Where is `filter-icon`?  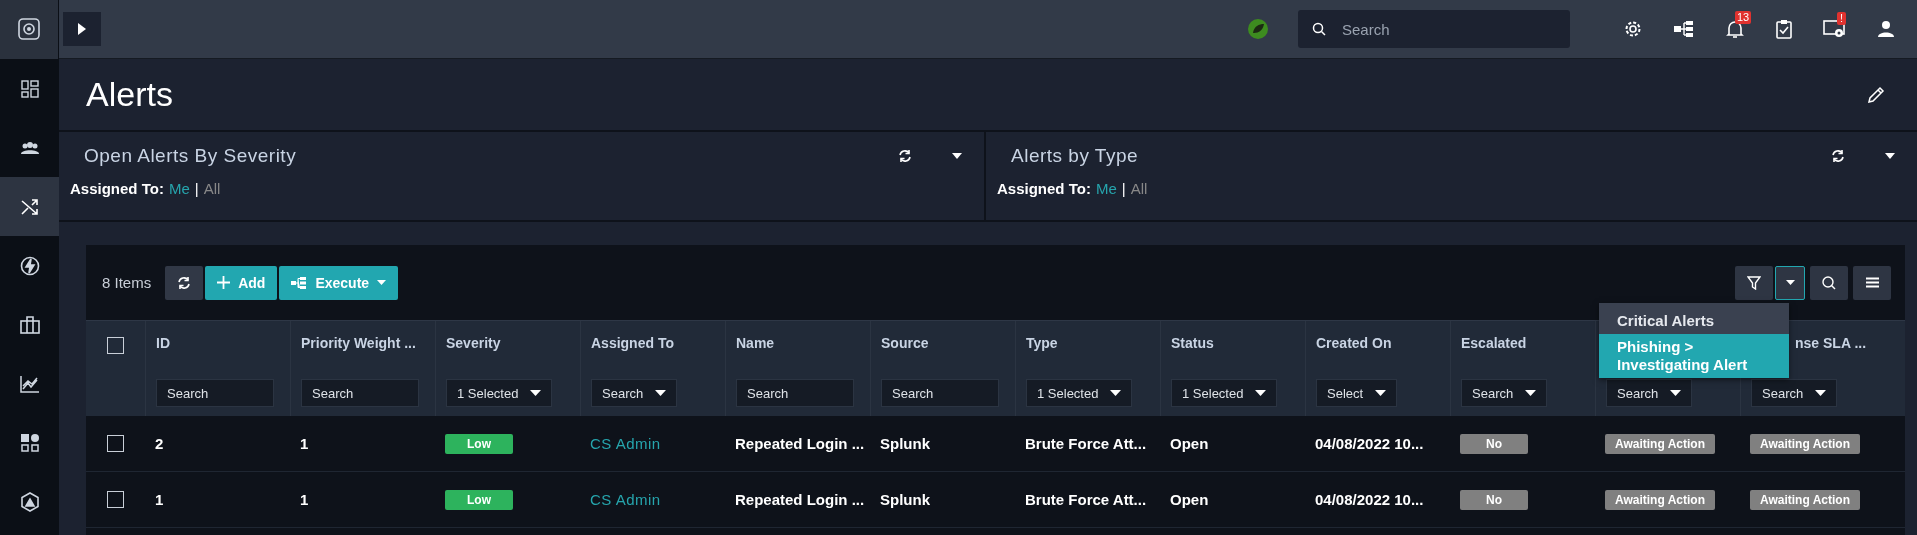 filter-icon is located at coordinates (1754, 282).